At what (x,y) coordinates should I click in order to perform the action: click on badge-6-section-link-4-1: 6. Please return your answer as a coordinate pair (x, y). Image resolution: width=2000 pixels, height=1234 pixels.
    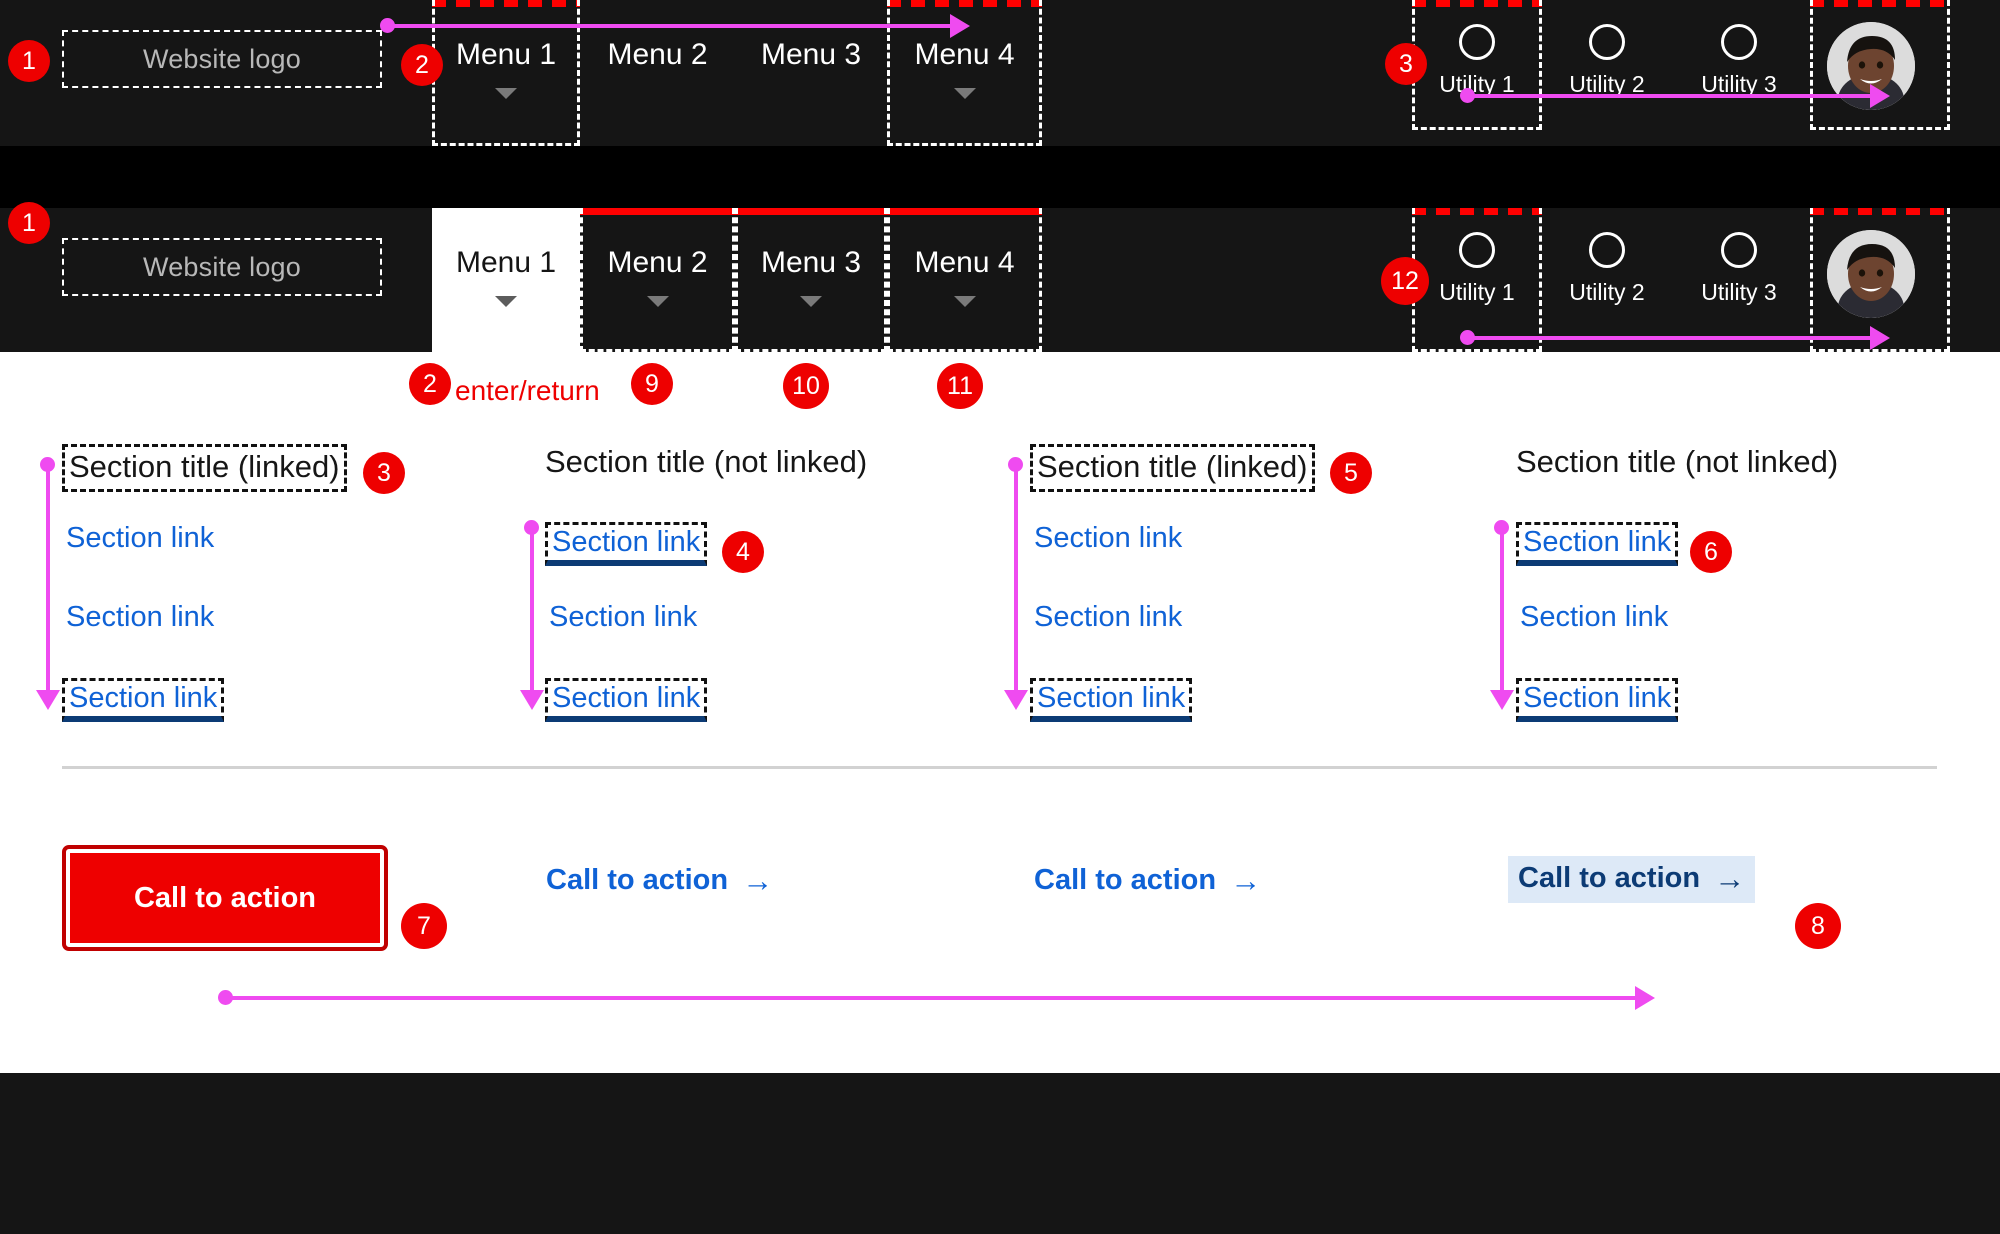
    Looking at the image, I should click on (1711, 552).